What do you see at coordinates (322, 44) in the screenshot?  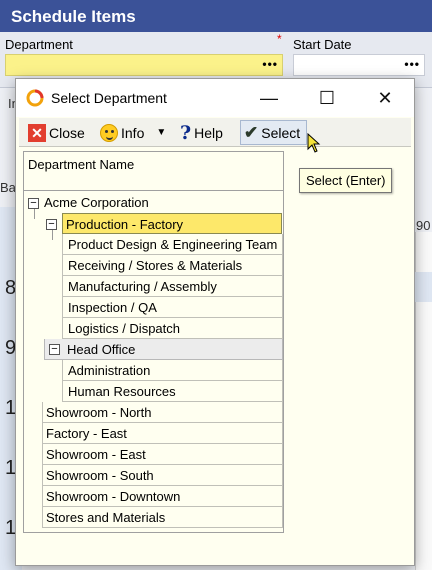 I see `start-date-label: Start Date` at bounding box center [322, 44].